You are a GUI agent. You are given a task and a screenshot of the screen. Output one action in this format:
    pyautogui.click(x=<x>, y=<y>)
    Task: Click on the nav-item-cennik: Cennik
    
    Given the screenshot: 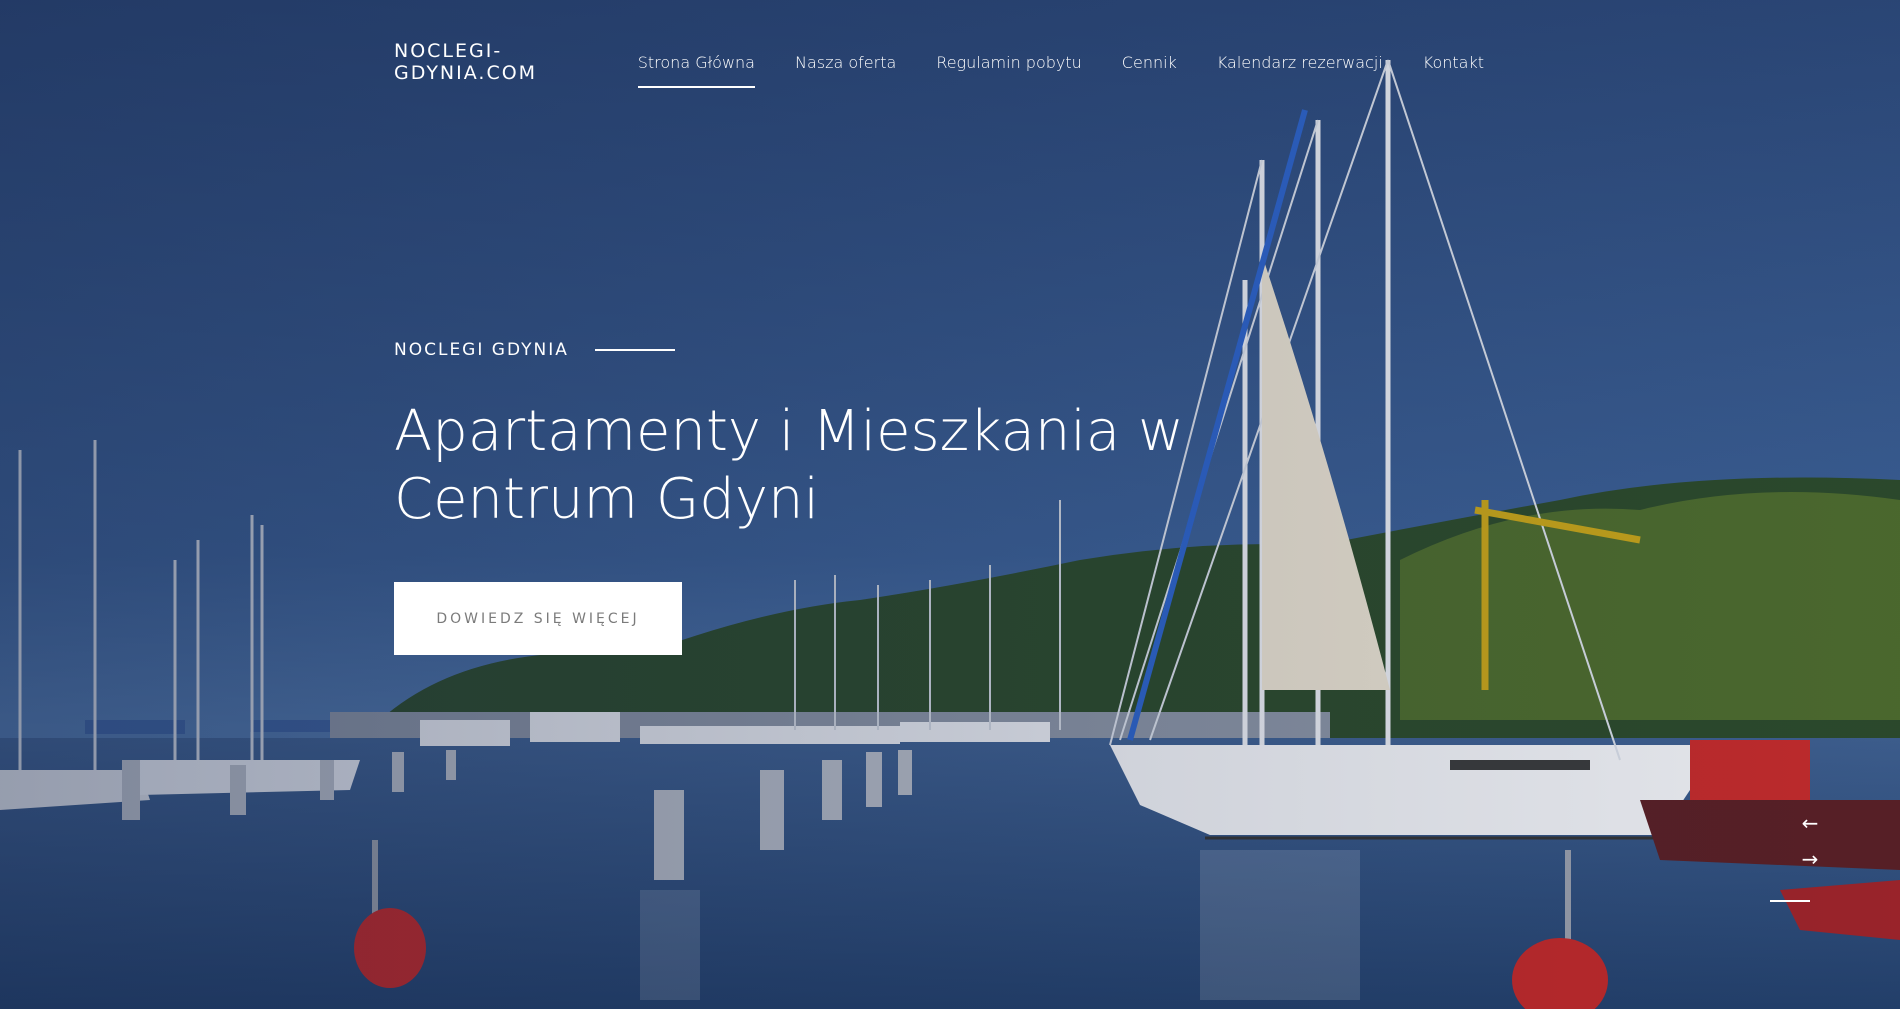 What is the action you would take?
    pyautogui.click(x=1149, y=62)
    